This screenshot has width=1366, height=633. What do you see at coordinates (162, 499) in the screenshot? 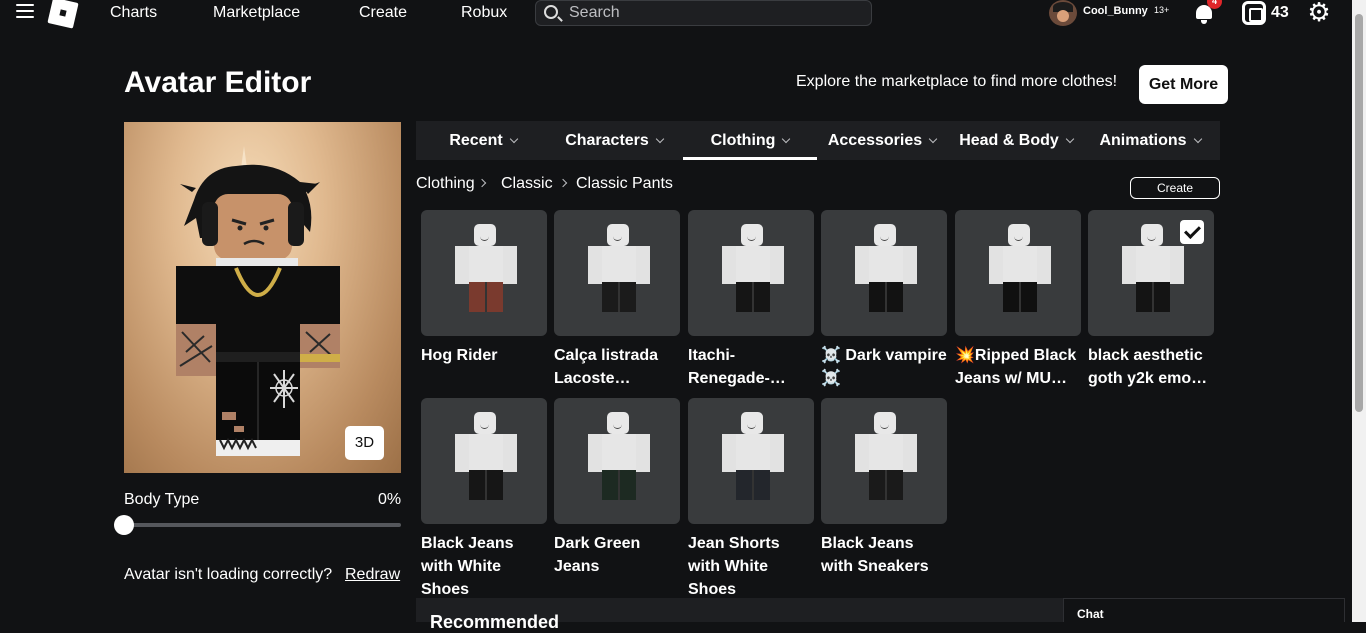
I see `body-type-label: Body Type` at bounding box center [162, 499].